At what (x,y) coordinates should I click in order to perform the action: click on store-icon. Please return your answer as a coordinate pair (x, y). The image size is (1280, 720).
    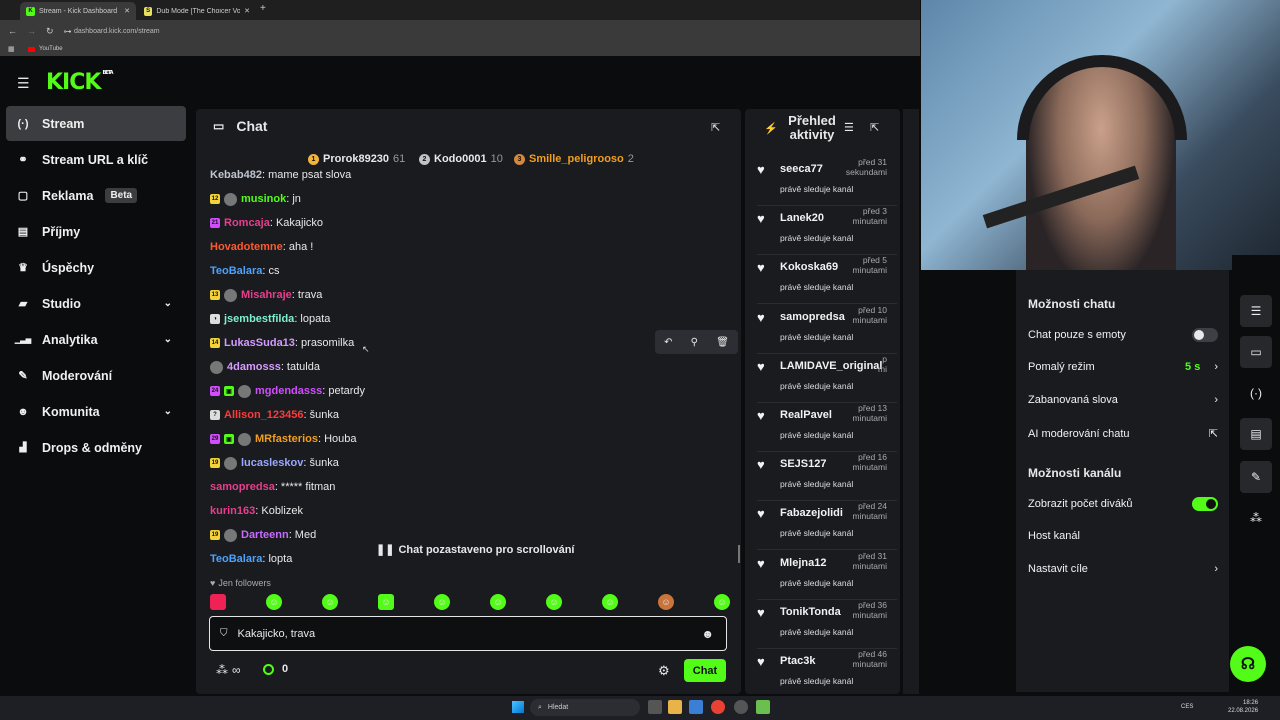
    Looking at the image, I should click on (696, 707).